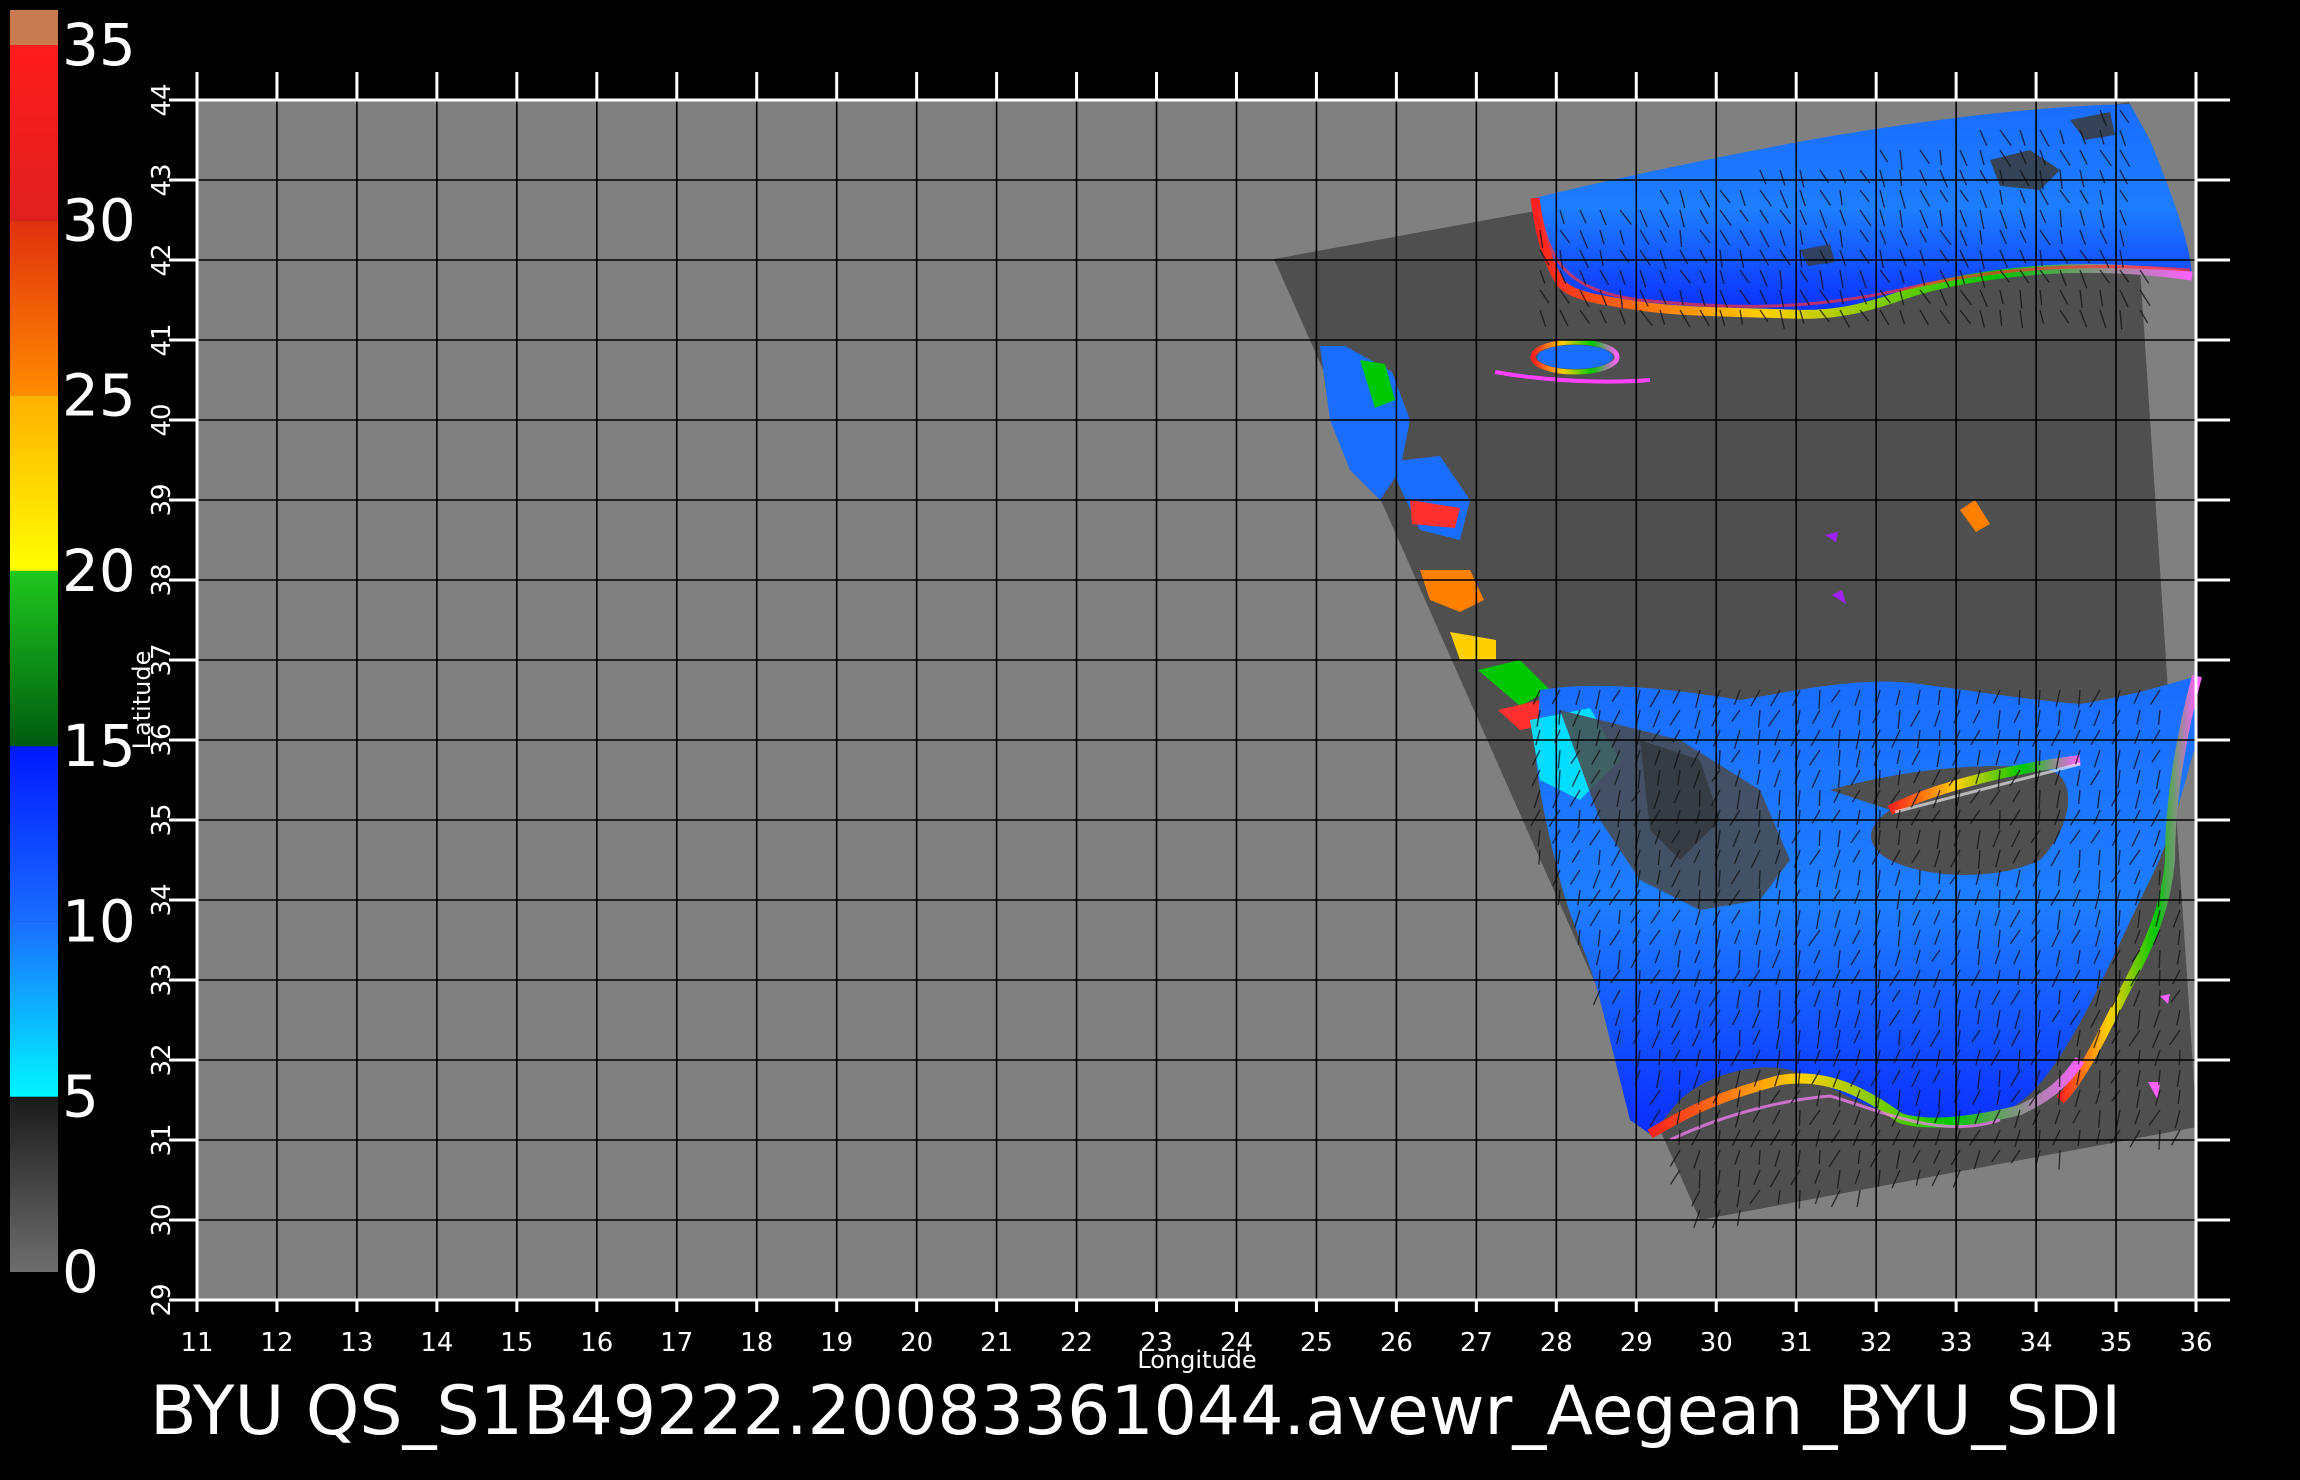 The width and height of the screenshot is (2300, 1480). Describe the element at coordinates (836, 1343) in the screenshot. I see `longitude-tick-label: 19` at that location.